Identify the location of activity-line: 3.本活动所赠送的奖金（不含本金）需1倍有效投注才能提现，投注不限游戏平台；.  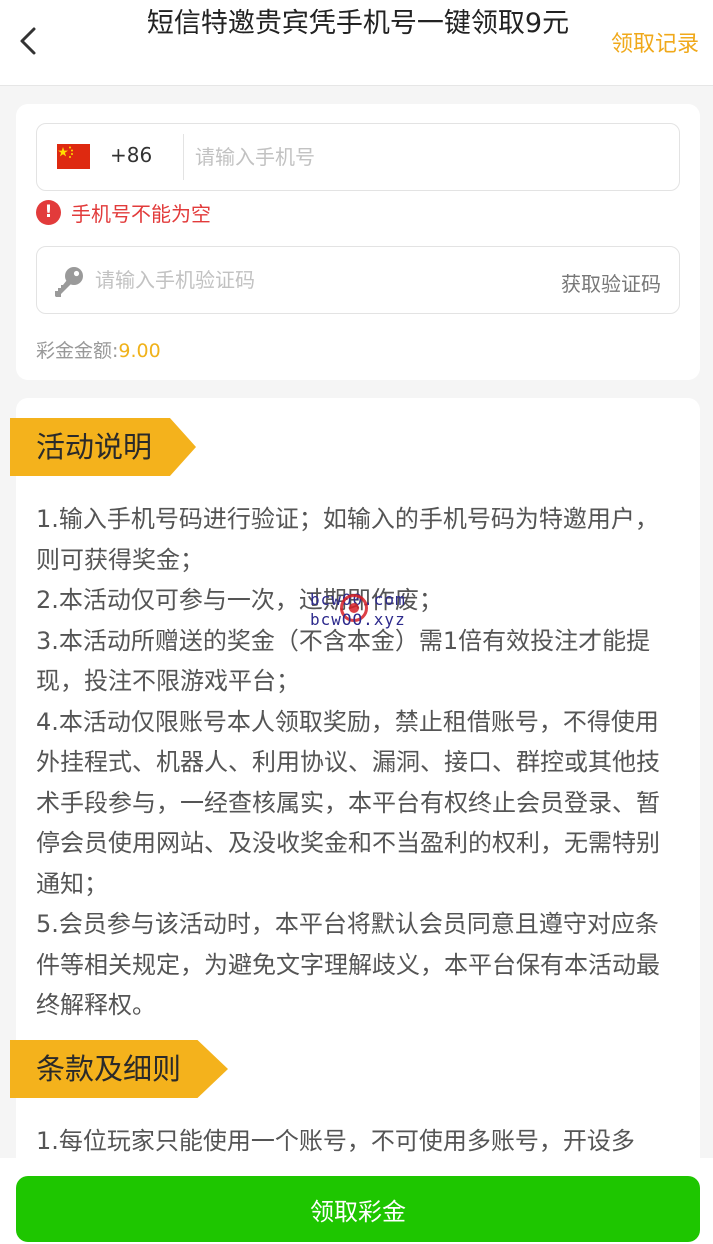
(343, 661).